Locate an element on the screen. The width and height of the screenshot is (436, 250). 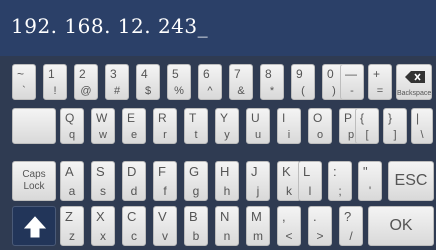
backspace-icon is located at coordinates (415, 77).